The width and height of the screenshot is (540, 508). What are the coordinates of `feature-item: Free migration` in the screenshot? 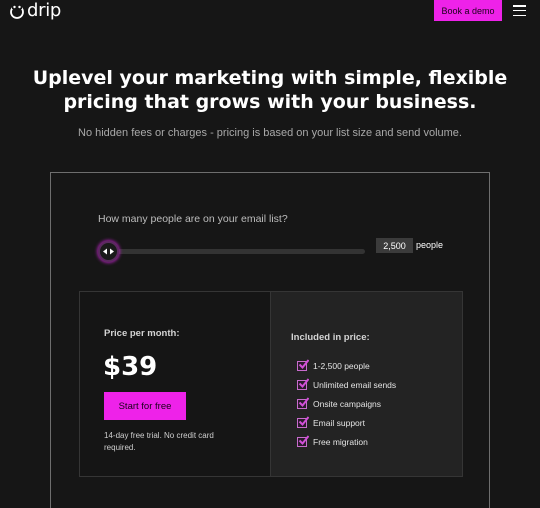 It's located at (346, 441).